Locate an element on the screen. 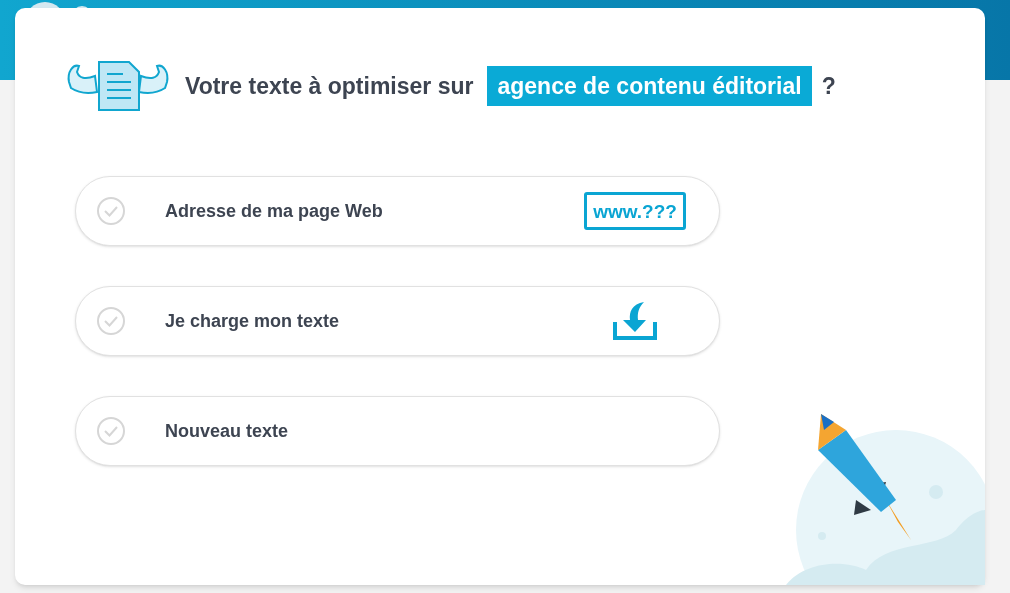 This screenshot has width=1010, height=593. web-address-icon: www.??? is located at coordinates (635, 211).